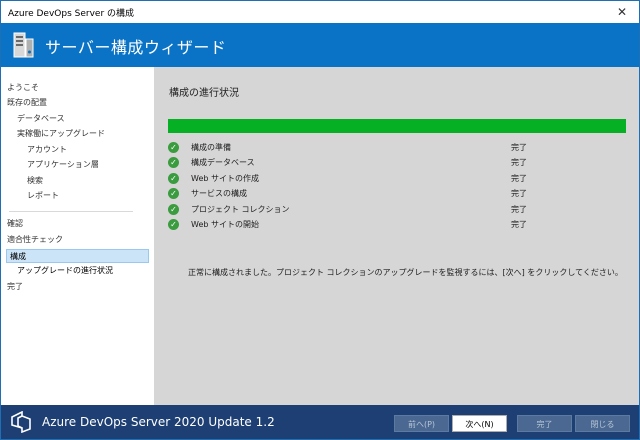  I want to click on window-title: Azure DevOps Server の構成, so click(71, 14).